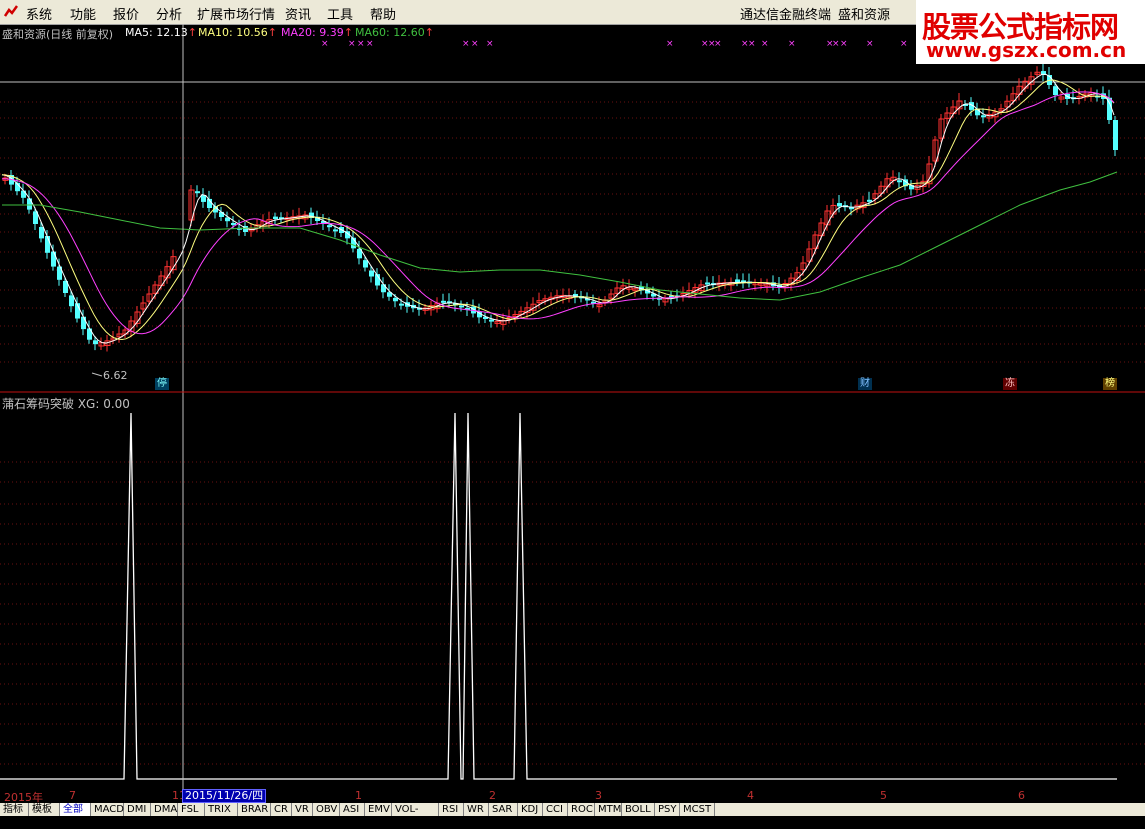  Describe the element at coordinates (394, 32) in the screenshot. I see `ma60-label: MA60: 12.60↑` at that location.